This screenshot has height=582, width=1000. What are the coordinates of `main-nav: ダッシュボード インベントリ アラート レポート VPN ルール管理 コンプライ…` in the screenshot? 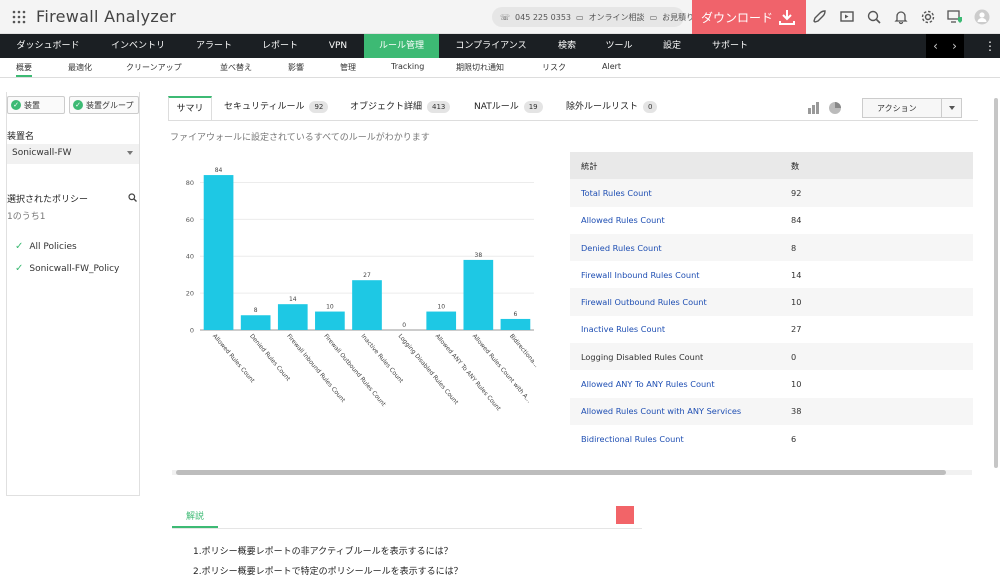 It's located at (500, 46).